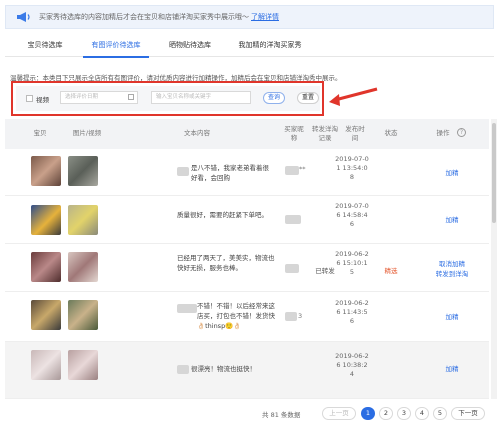 This screenshot has height=421, width=500. What do you see at coordinates (443, 133) in the screenshot?
I see `col-actions: 操作` at bounding box center [443, 133].